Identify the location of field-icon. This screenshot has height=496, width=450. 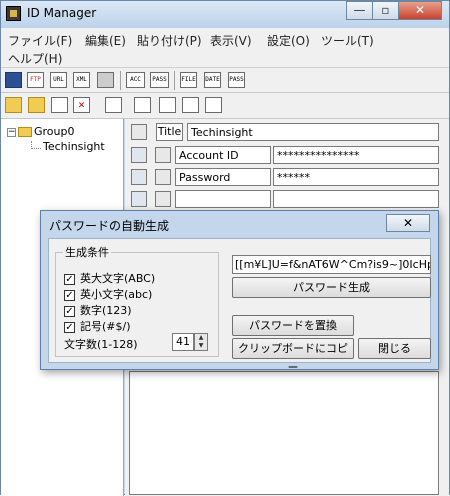
(163, 199).